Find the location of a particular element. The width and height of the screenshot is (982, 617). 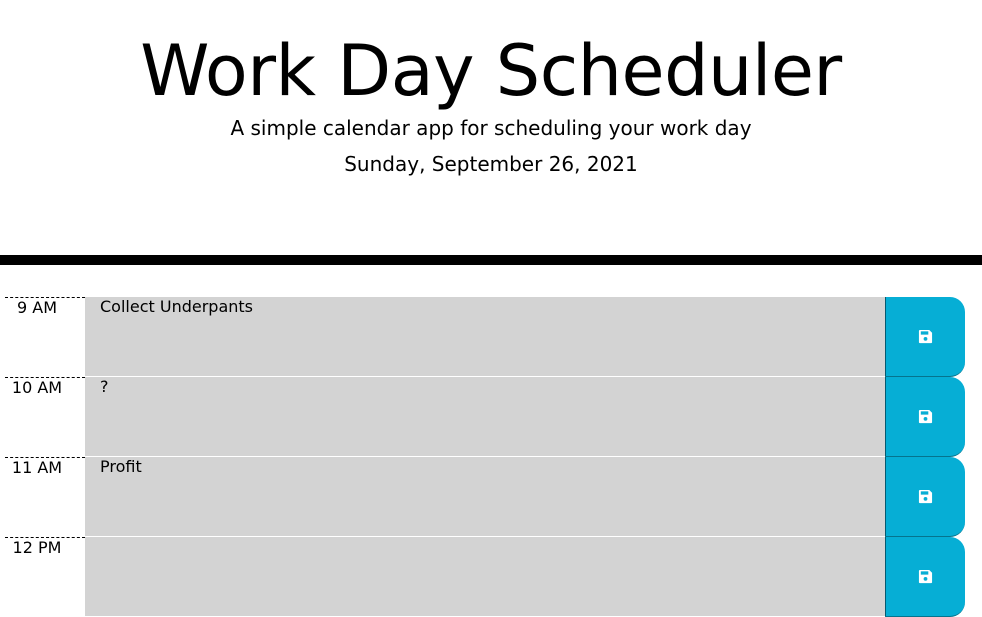

page-title: Work Day Scheduler is located at coordinates (491, 71).